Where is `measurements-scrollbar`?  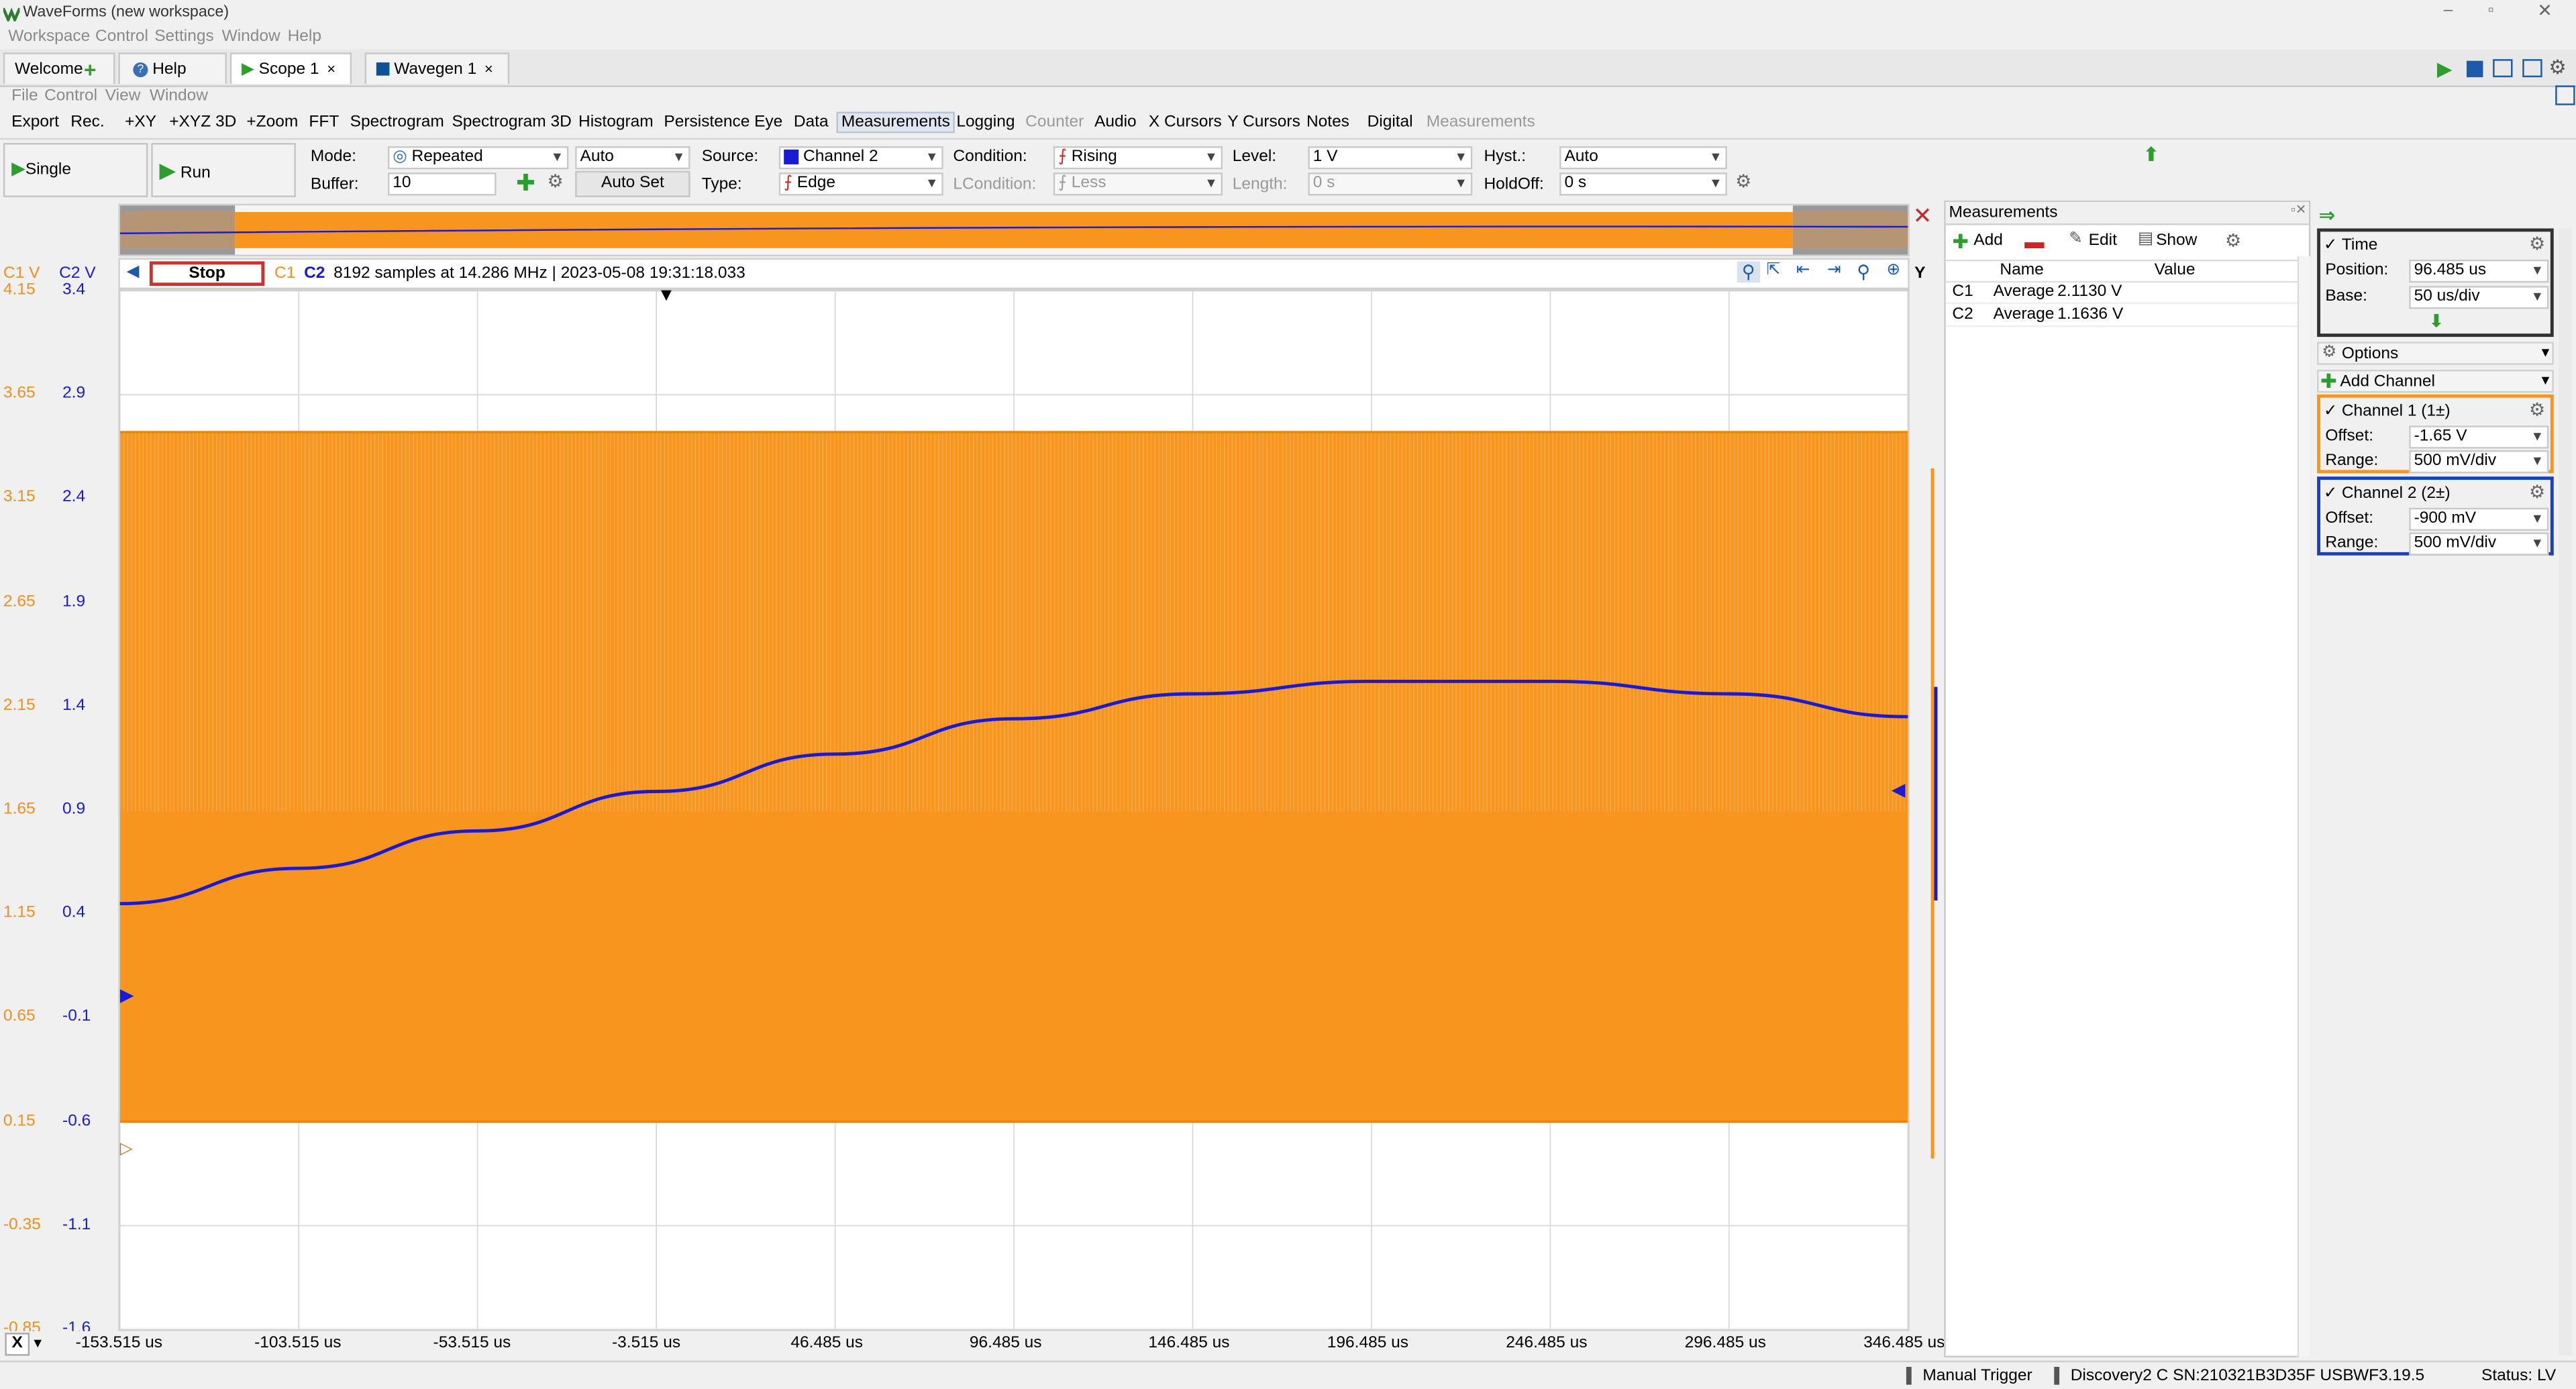 measurements-scrollbar is located at coordinates (2304, 807).